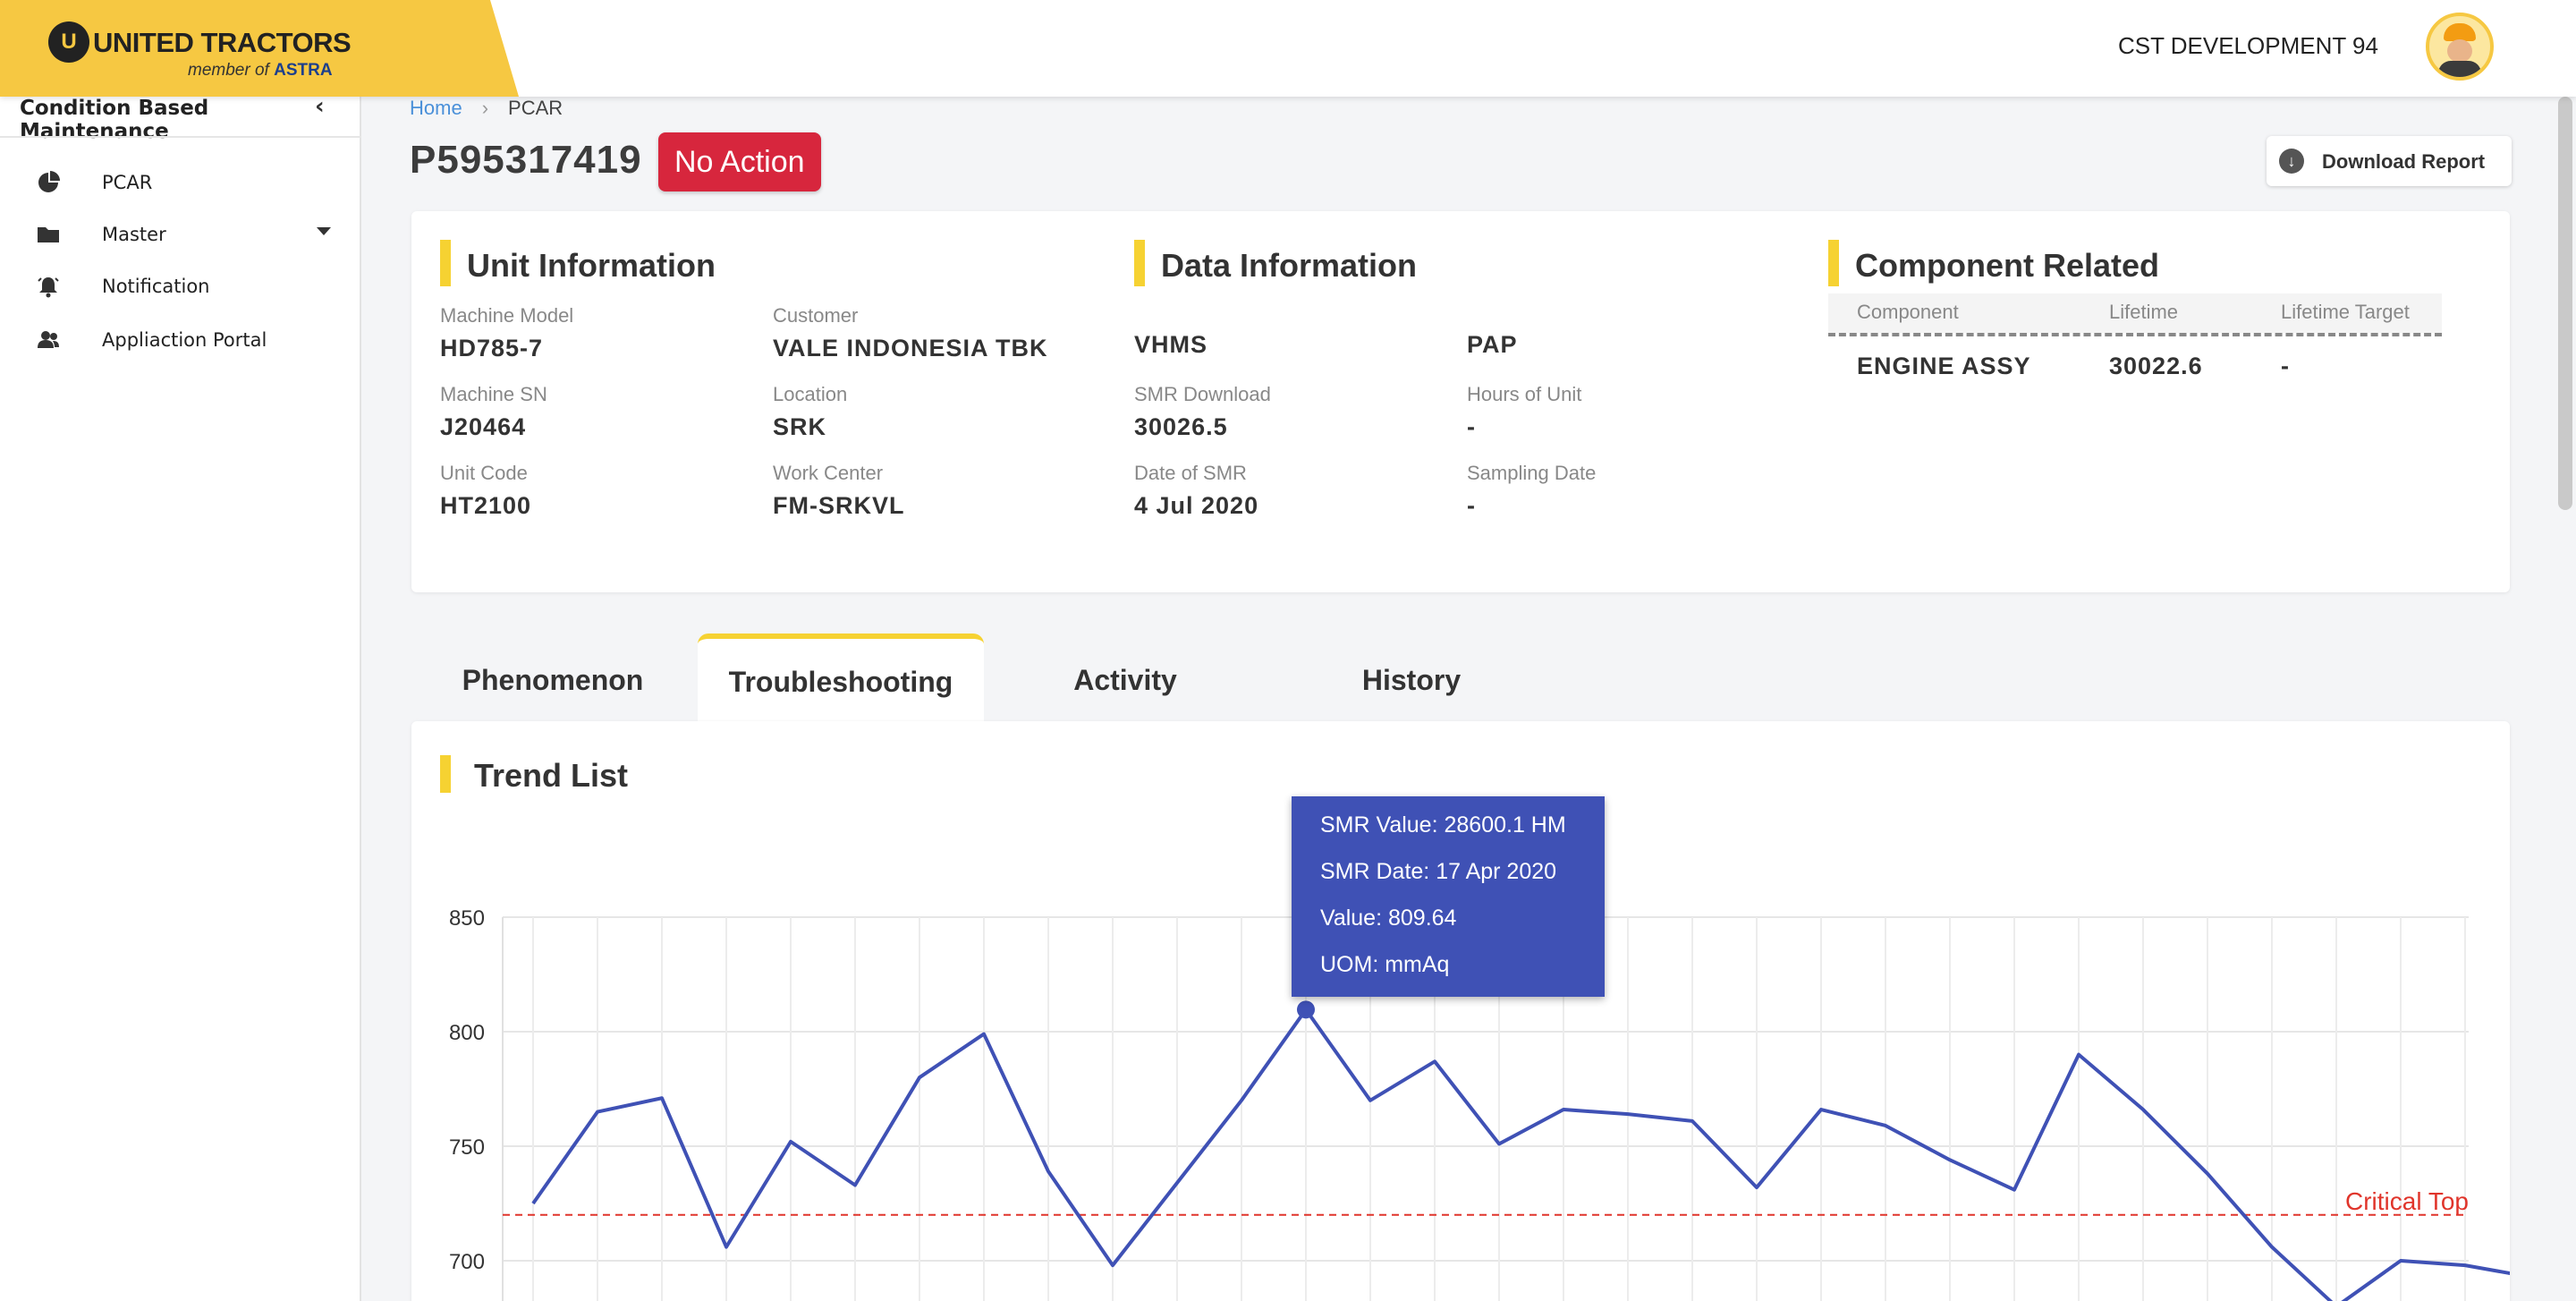 The height and width of the screenshot is (1301, 2576). What do you see at coordinates (228, 70) in the screenshot?
I see `brand-sub-prefix: member of` at bounding box center [228, 70].